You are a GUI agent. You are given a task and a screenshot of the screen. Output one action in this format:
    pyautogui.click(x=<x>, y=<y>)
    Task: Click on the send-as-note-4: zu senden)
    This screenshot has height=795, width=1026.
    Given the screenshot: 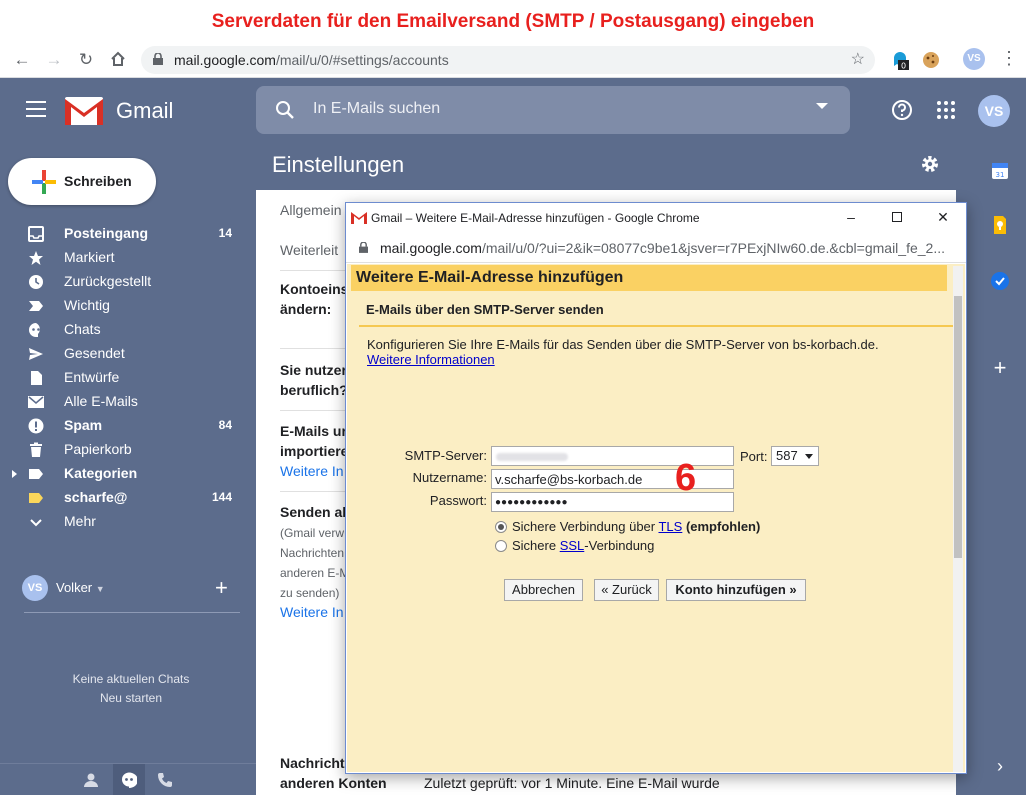 What is the action you would take?
    pyautogui.click(x=310, y=593)
    